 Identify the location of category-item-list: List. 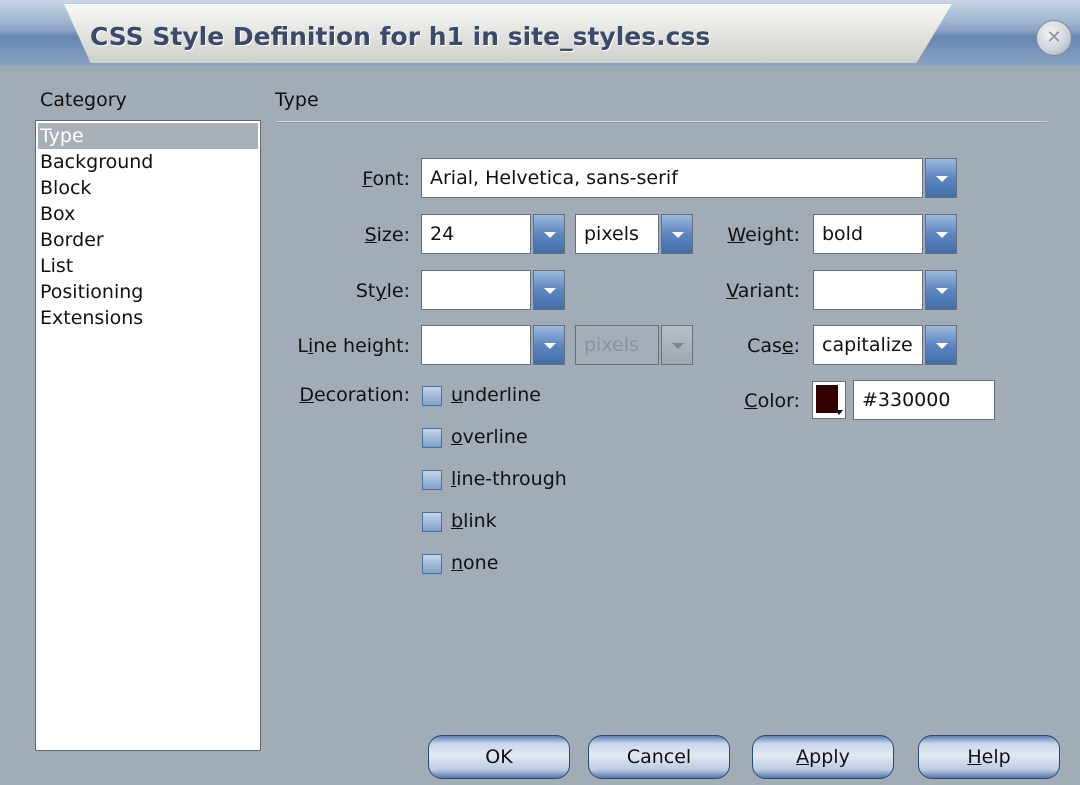
(56, 266).